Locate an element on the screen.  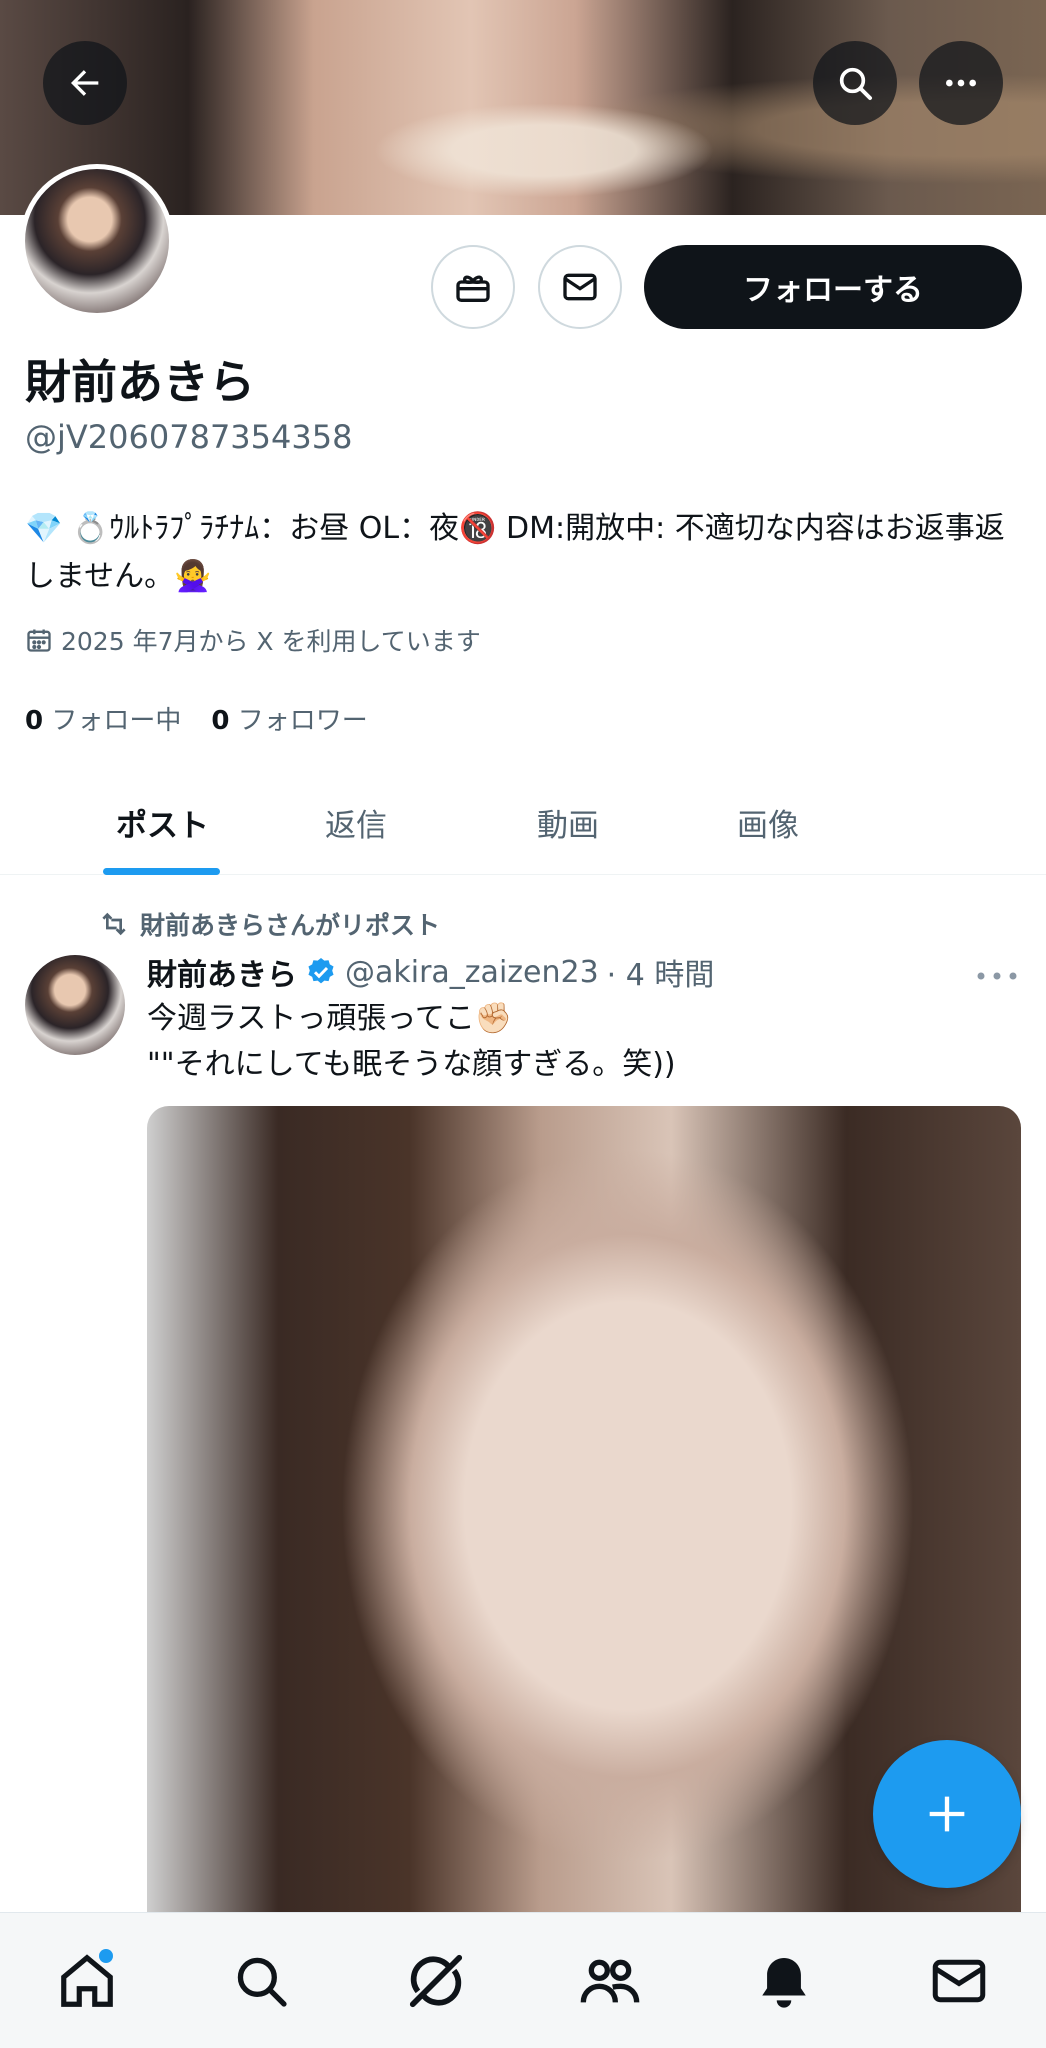
tab-images: 画像 is located at coordinates (837, 822).